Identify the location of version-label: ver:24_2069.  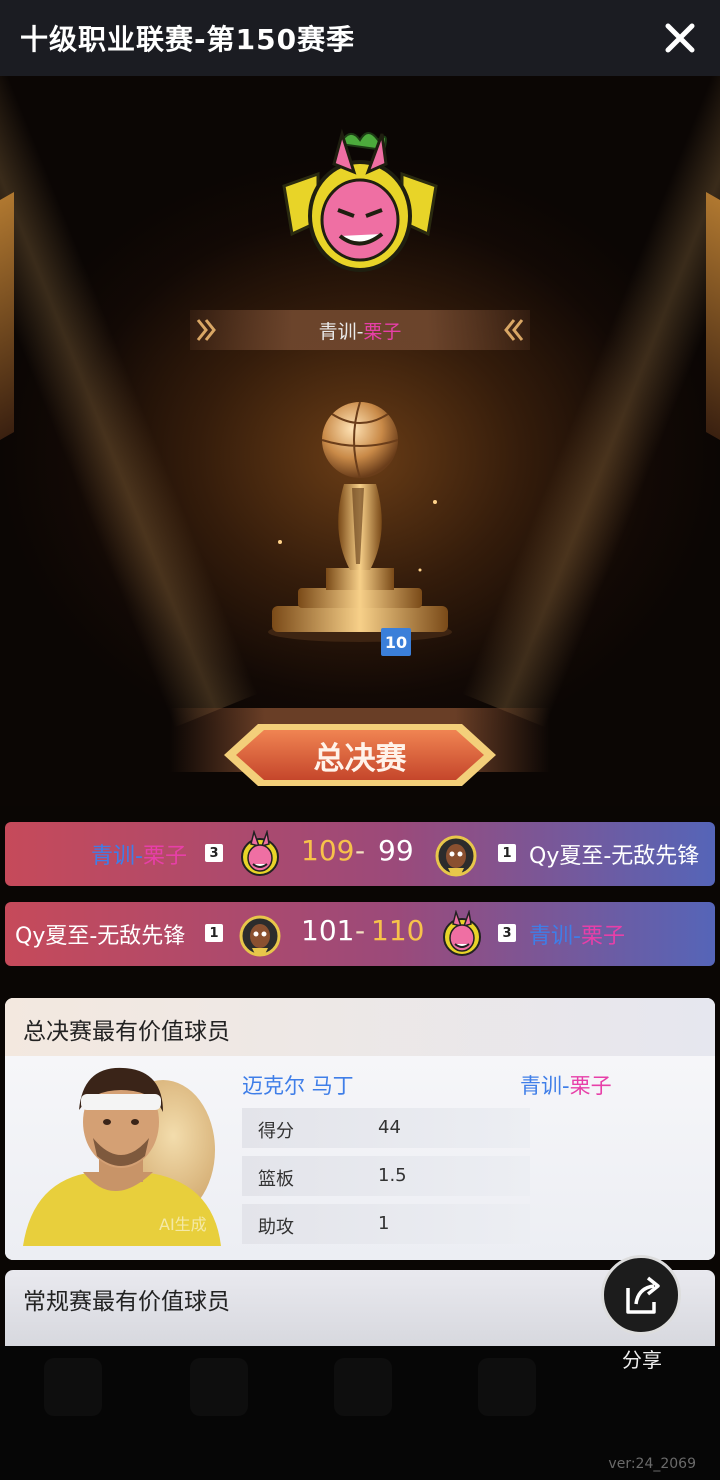
(652, 1464).